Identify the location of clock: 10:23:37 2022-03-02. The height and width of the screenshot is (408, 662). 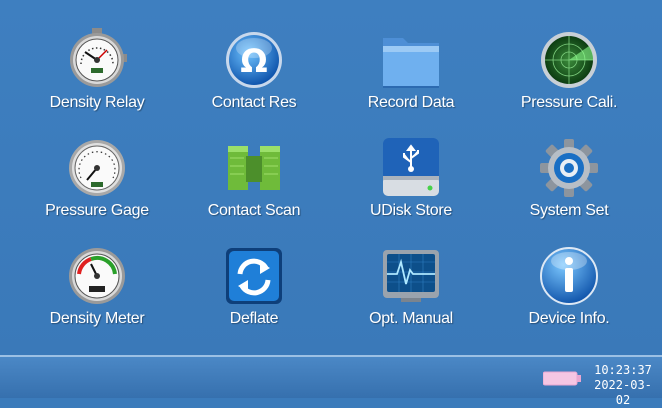
(623, 385).